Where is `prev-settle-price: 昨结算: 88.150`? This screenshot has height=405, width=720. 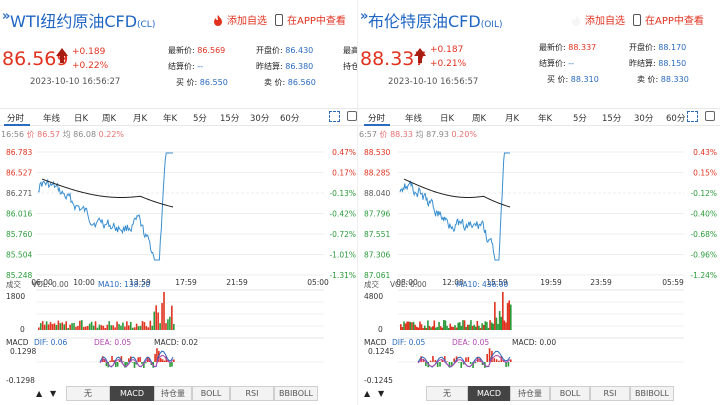
prev-settle-price: 昨结算: 88.150 is located at coordinates (658, 63).